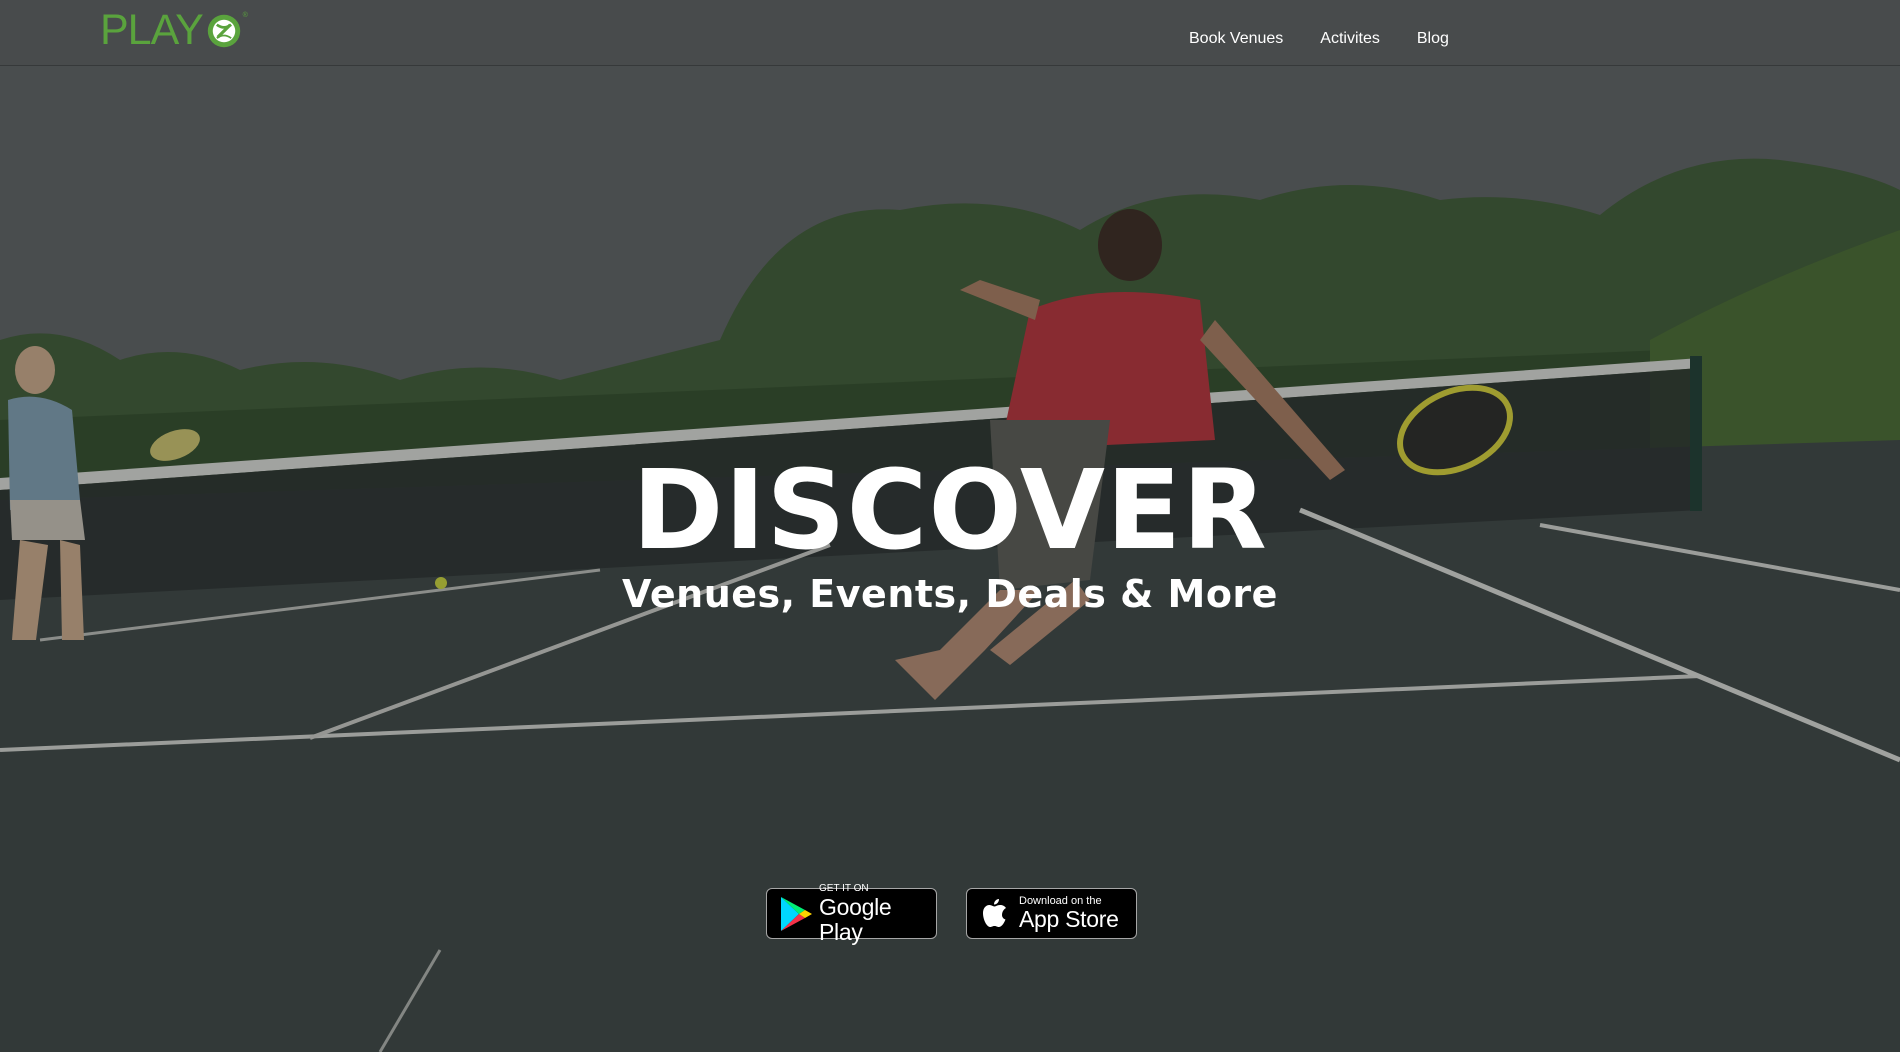 The width and height of the screenshot is (1900, 1052). What do you see at coordinates (796, 913) in the screenshot?
I see `google-play-icon` at bounding box center [796, 913].